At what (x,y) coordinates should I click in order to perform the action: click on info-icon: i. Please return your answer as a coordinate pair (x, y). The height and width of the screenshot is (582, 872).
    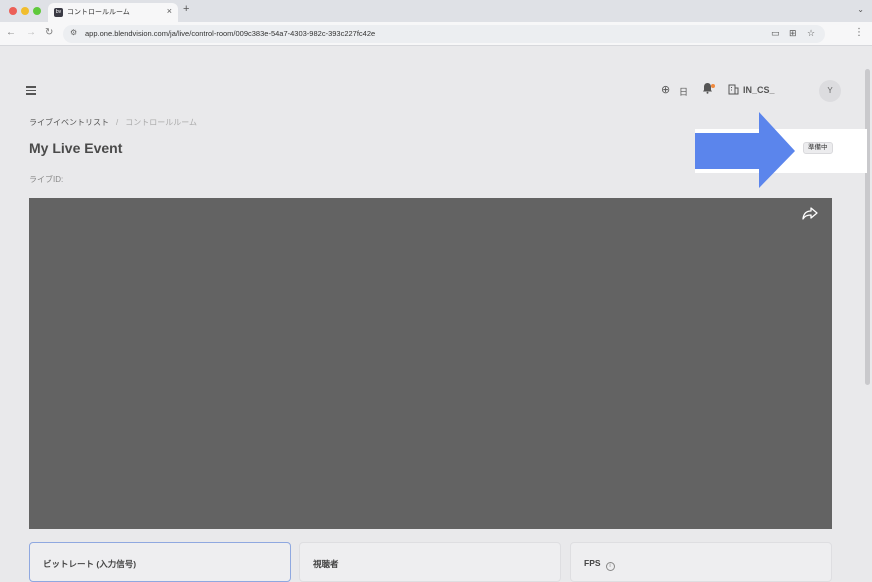
    Looking at the image, I should click on (610, 566).